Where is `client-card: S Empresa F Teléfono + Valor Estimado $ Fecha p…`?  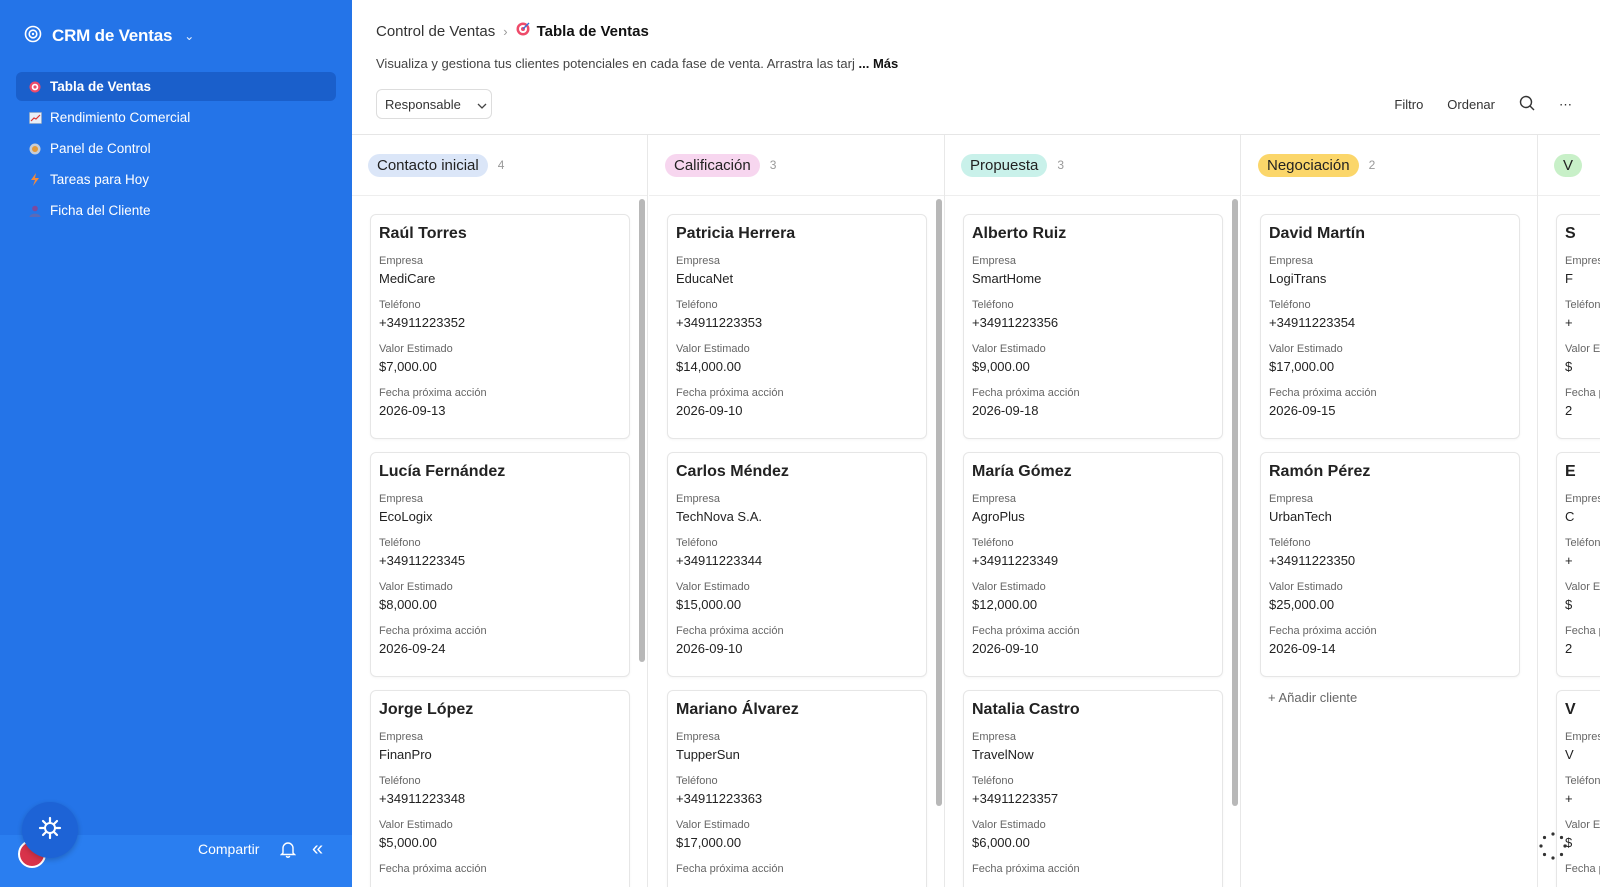 client-card: S Empresa F Teléfono + Valor Estimado $ Fecha p… is located at coordinates (1578, 326).